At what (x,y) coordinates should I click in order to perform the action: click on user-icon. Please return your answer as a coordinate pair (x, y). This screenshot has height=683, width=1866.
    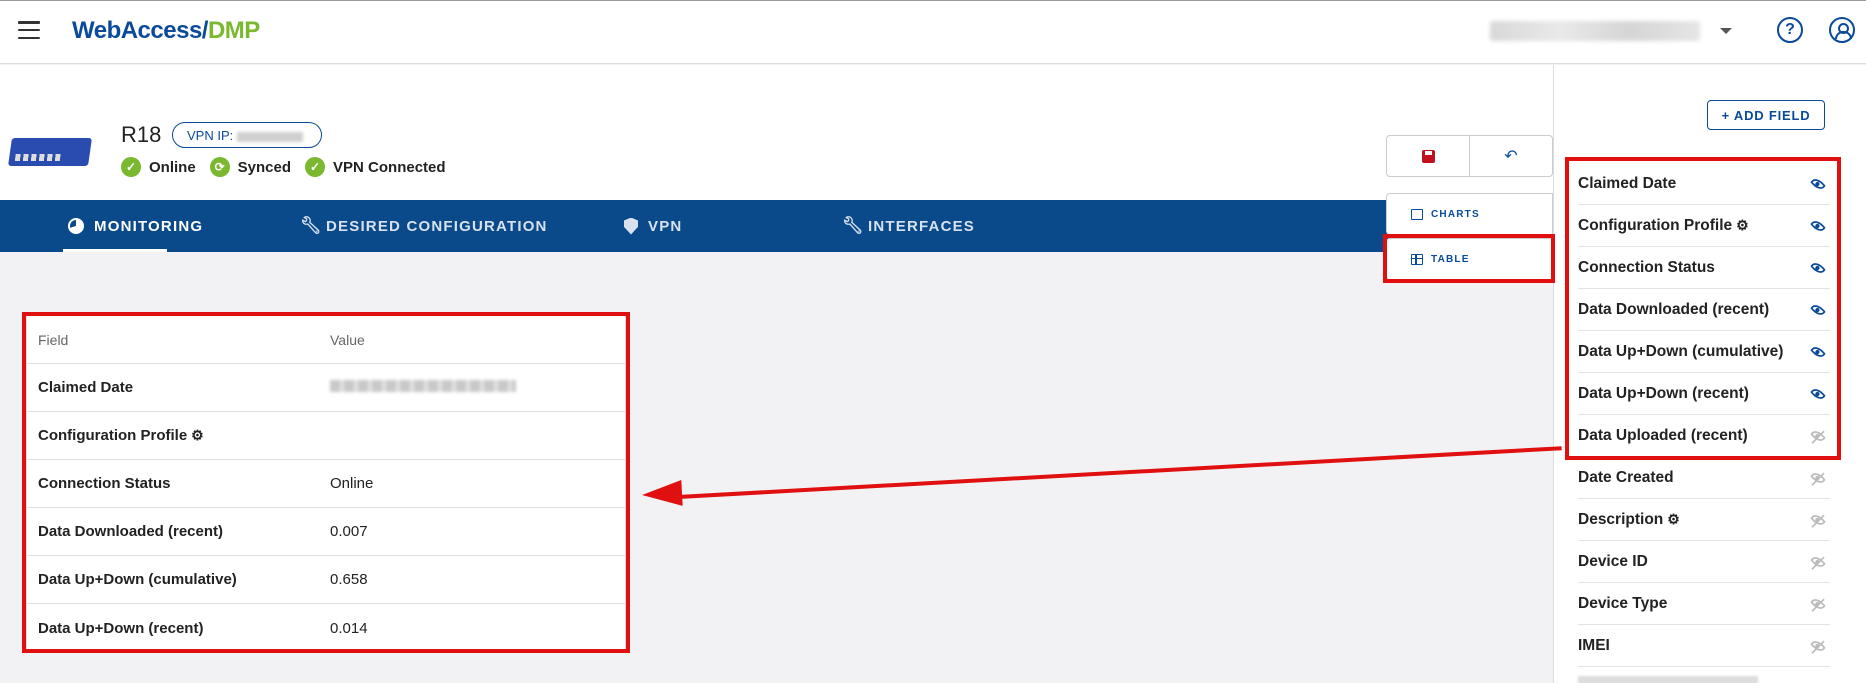
    Looking at the image, I should click on (1842, 30).